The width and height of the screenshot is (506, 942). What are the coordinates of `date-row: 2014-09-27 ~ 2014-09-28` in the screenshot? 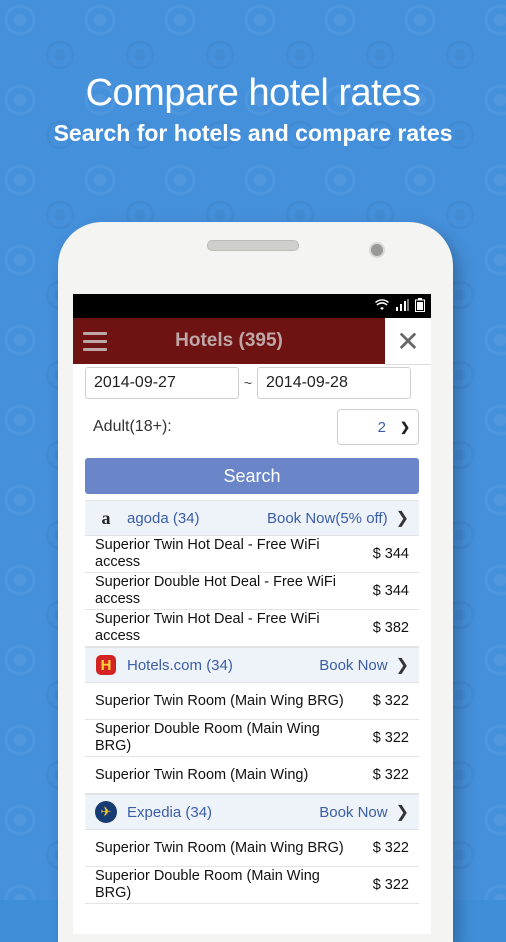 It's located at (252, 383).